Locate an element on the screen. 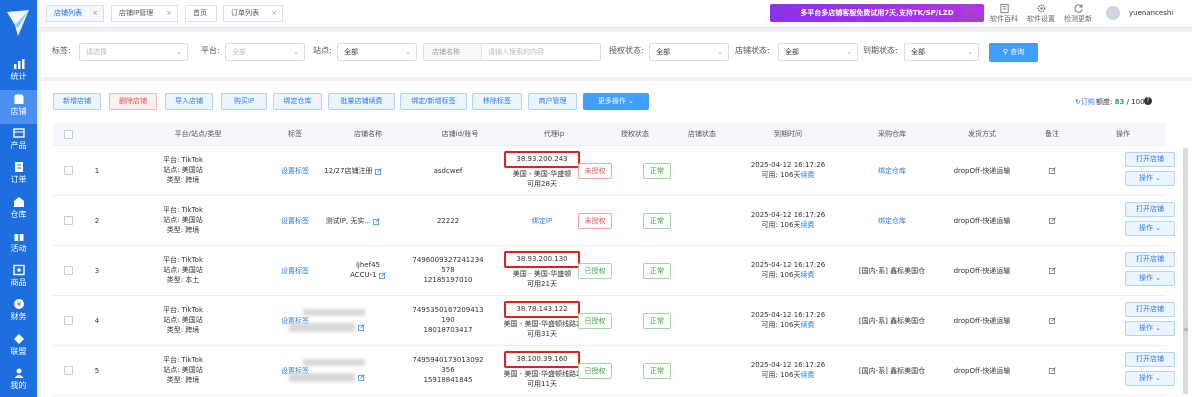 Image resolution: width=1192 pixels, height=397 pixels. tab-order-list: 订单列表 × is located at coordinates (253, 13).